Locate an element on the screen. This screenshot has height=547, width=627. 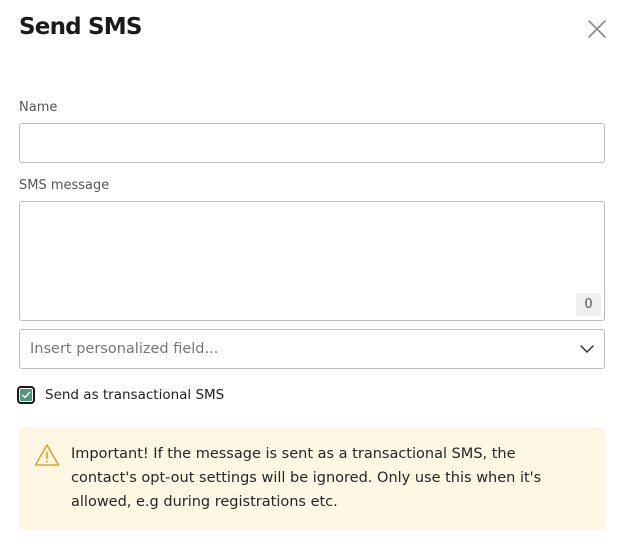
dialog-title: Send SMS is located at coordinates (80, 27).